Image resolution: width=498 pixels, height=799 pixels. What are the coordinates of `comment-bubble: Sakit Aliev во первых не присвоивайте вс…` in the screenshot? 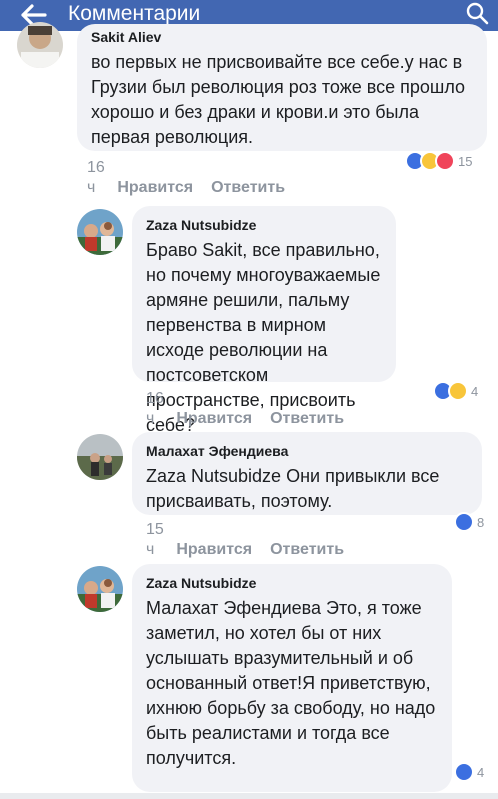 It's located at (282, 87).